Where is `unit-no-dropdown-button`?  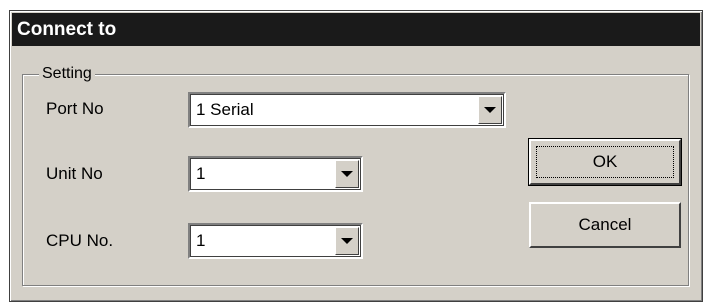
unit-no-dropdown-button is located at coordinates (347, 174).